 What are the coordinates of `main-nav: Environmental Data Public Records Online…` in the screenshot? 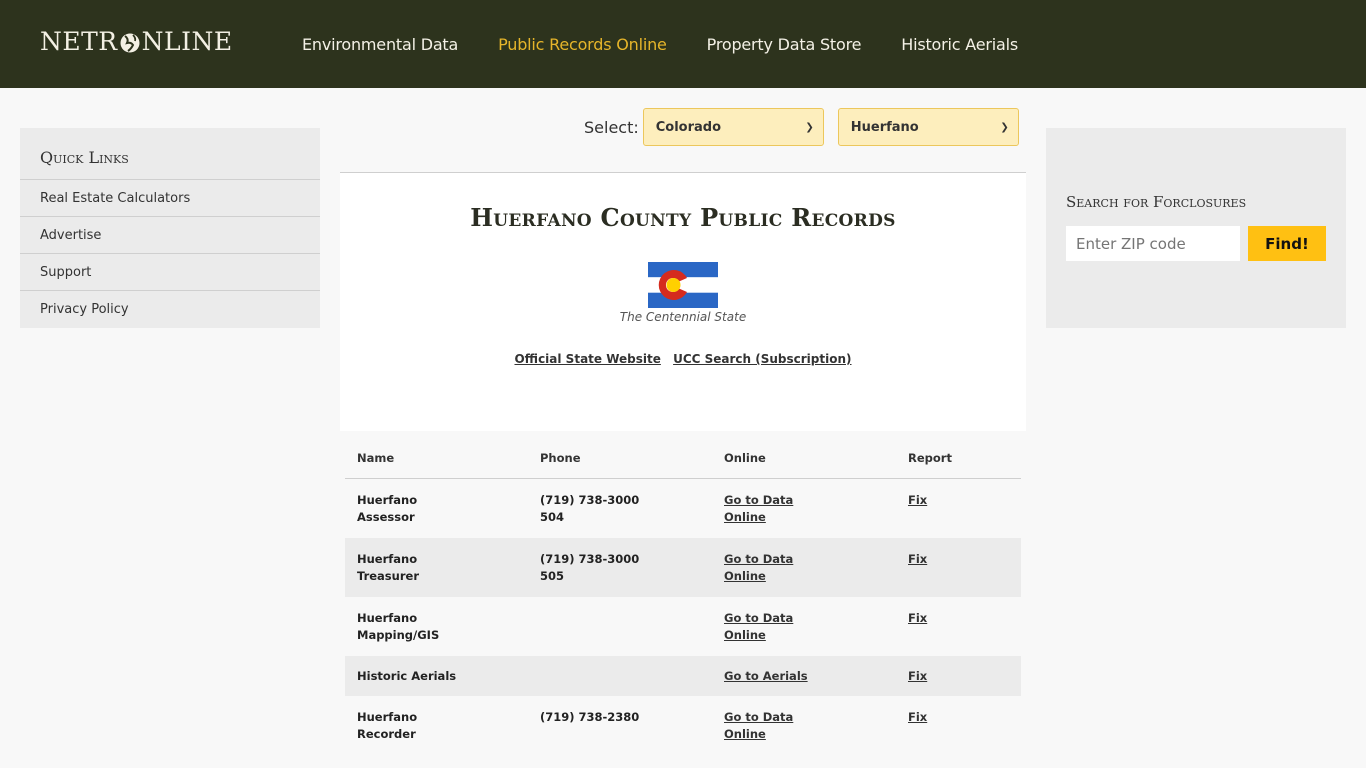 It's located at (680, 44).